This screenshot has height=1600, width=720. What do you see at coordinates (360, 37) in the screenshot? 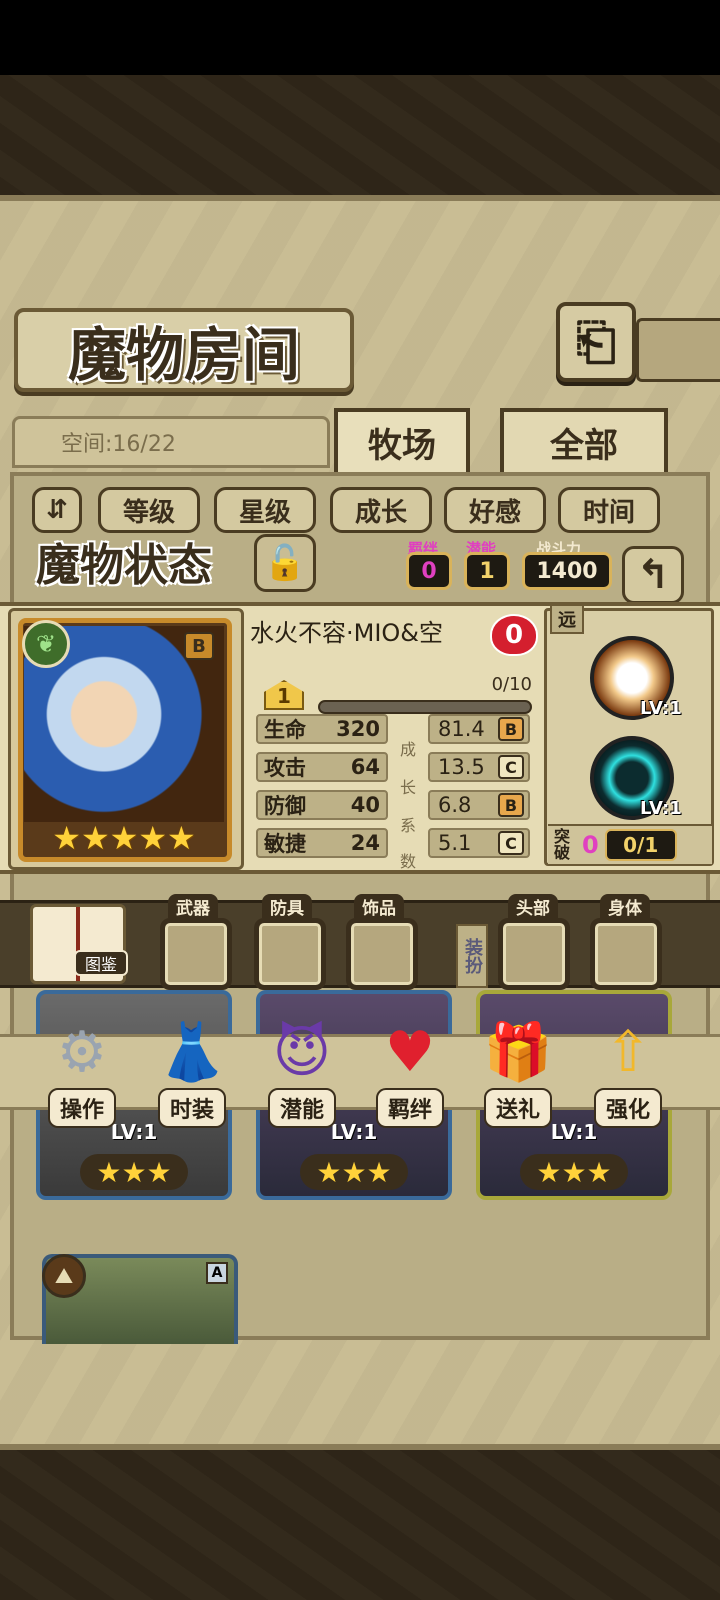
I see `status-bar-area` at bounding box center [360, 37].